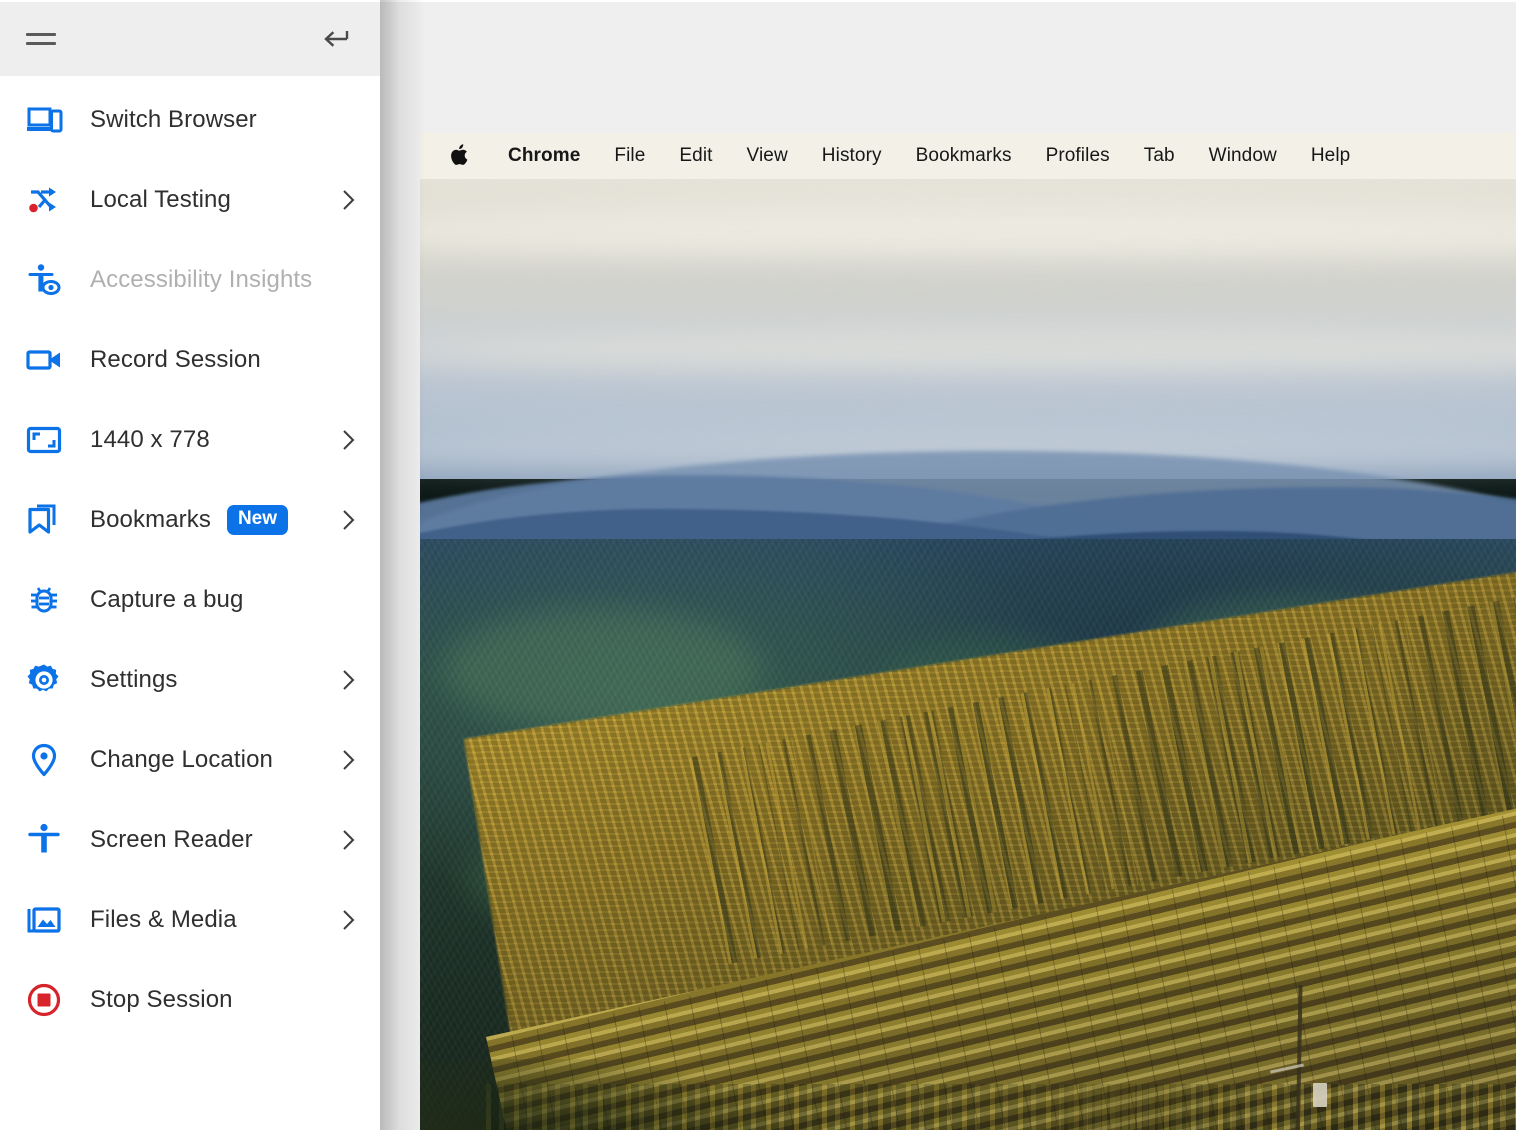 The height and width of the screenshot is (1130, 1516). Describe the element at coordinates (44, 440) in the screenshot. I see `resize-screen-icon` at that location.